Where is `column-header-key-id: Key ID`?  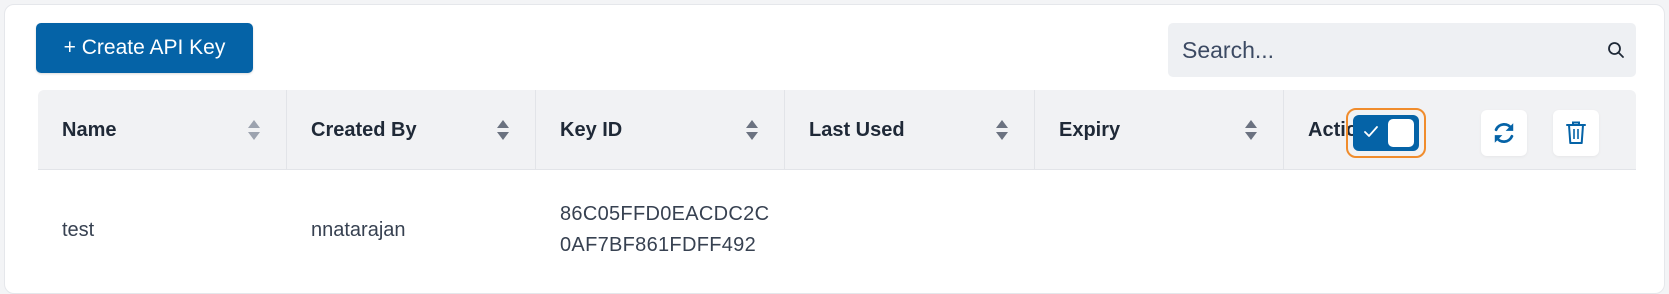 column-header-key-id: Key ID is located at coordinates (660, 130).